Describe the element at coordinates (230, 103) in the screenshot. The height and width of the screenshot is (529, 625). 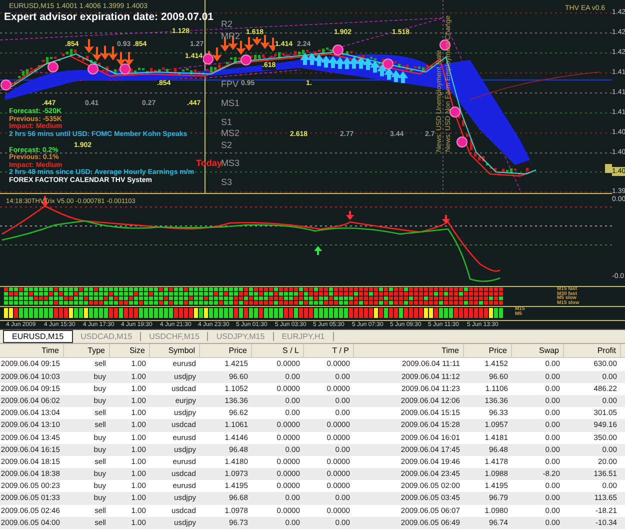
I see `pivot-label: MS1` at that location.